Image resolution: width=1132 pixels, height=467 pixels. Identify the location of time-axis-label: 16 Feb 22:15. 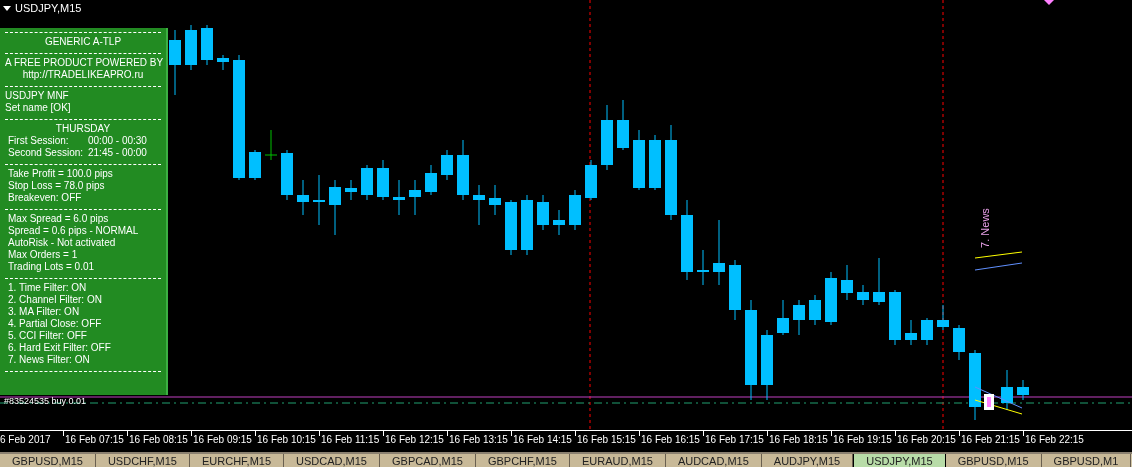
(1054, 440).